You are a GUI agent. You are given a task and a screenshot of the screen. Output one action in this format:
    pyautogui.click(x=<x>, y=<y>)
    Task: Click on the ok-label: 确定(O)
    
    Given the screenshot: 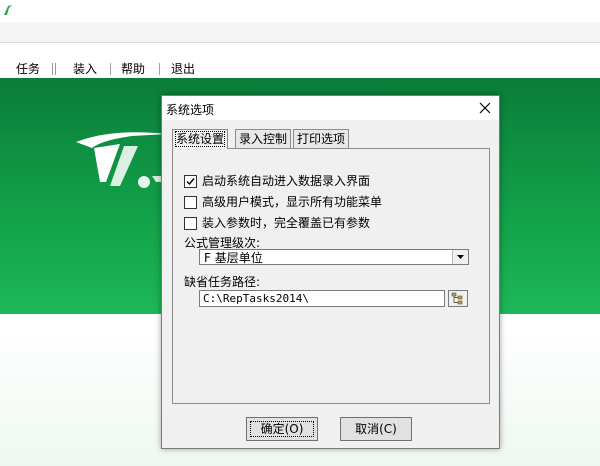 What is the action you would take?
    pyautogui.click(x=282, y=429)
    